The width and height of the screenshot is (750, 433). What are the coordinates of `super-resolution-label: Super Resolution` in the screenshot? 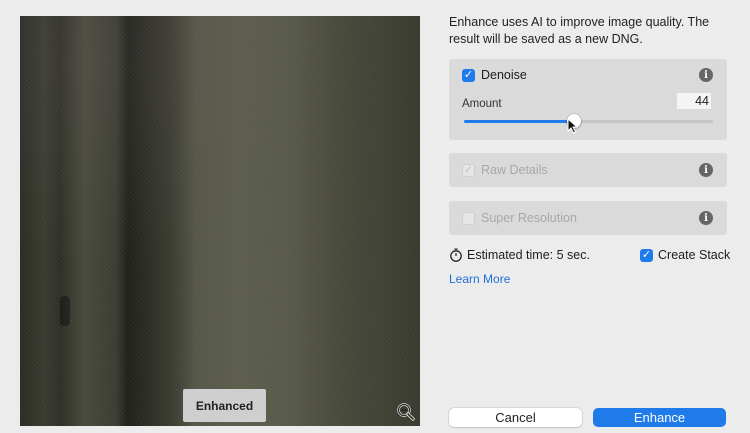 It's located at (529, 218).